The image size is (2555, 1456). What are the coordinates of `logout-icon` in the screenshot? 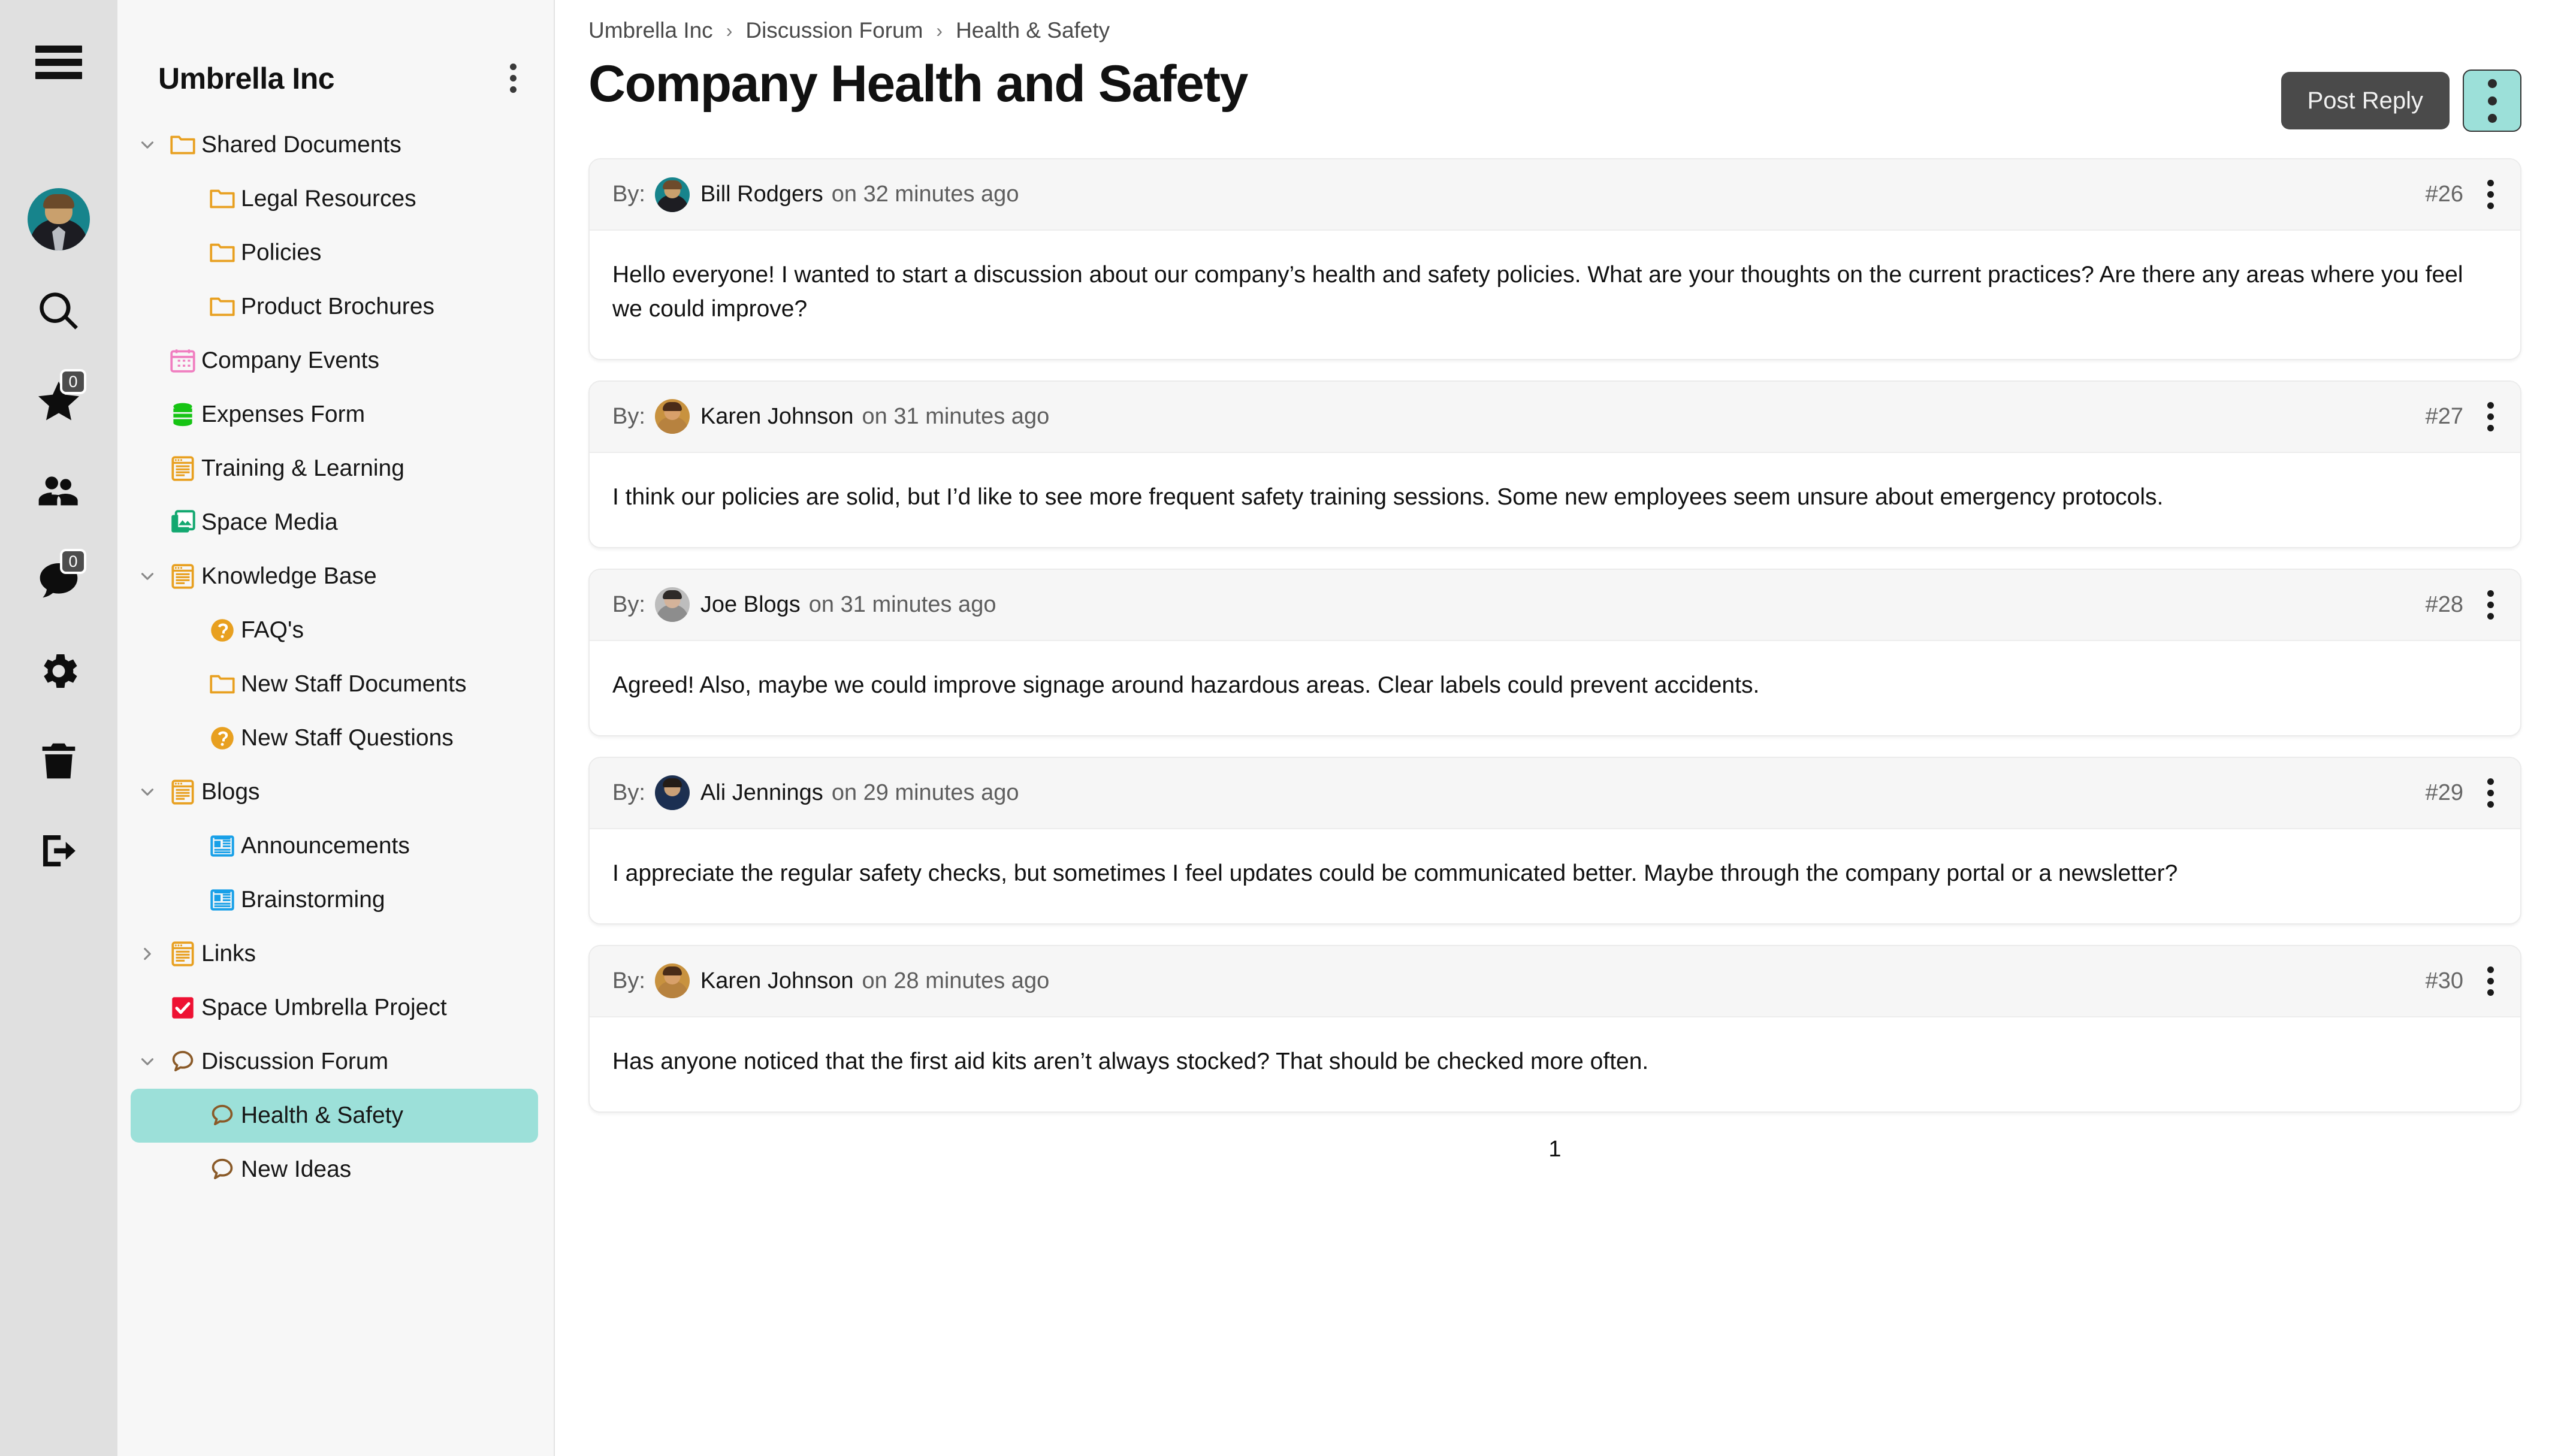 It's located at (59, 851).